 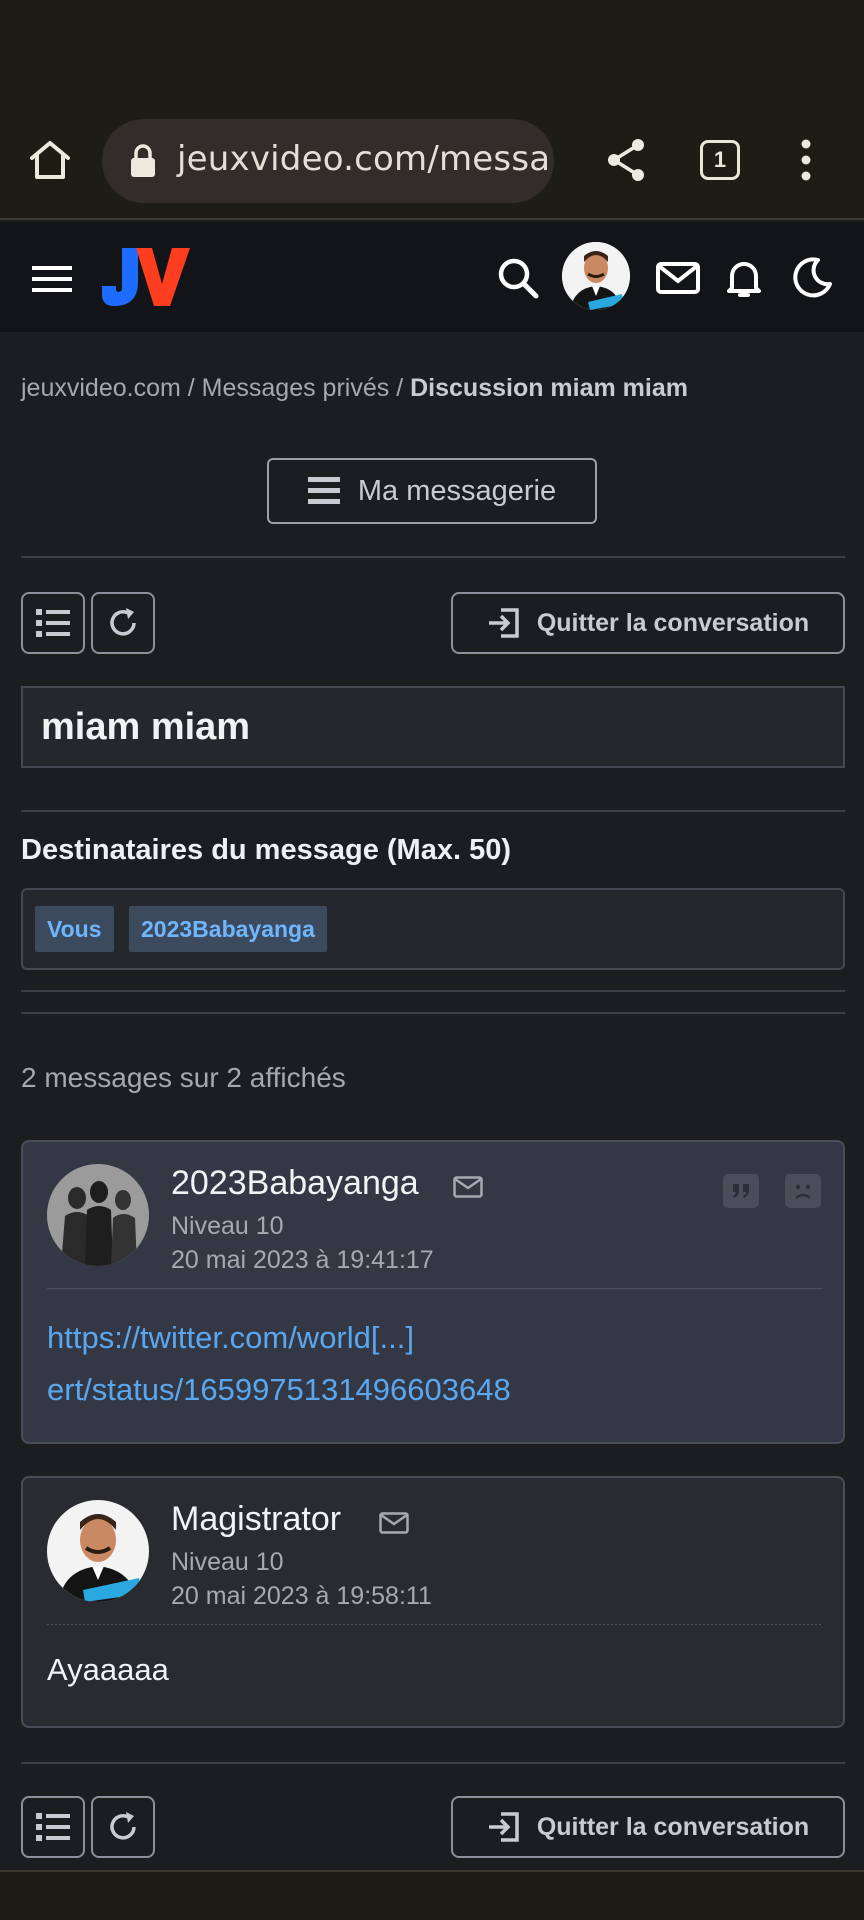 I want to click on post-body: Ayaaaaa, so click(x=108, y=1669).